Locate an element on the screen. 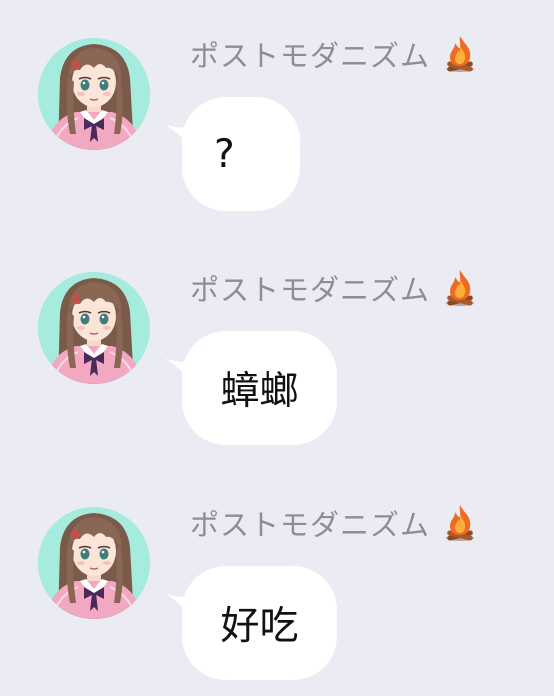  message-text: 好吃 is located at coordinates (259, 626).